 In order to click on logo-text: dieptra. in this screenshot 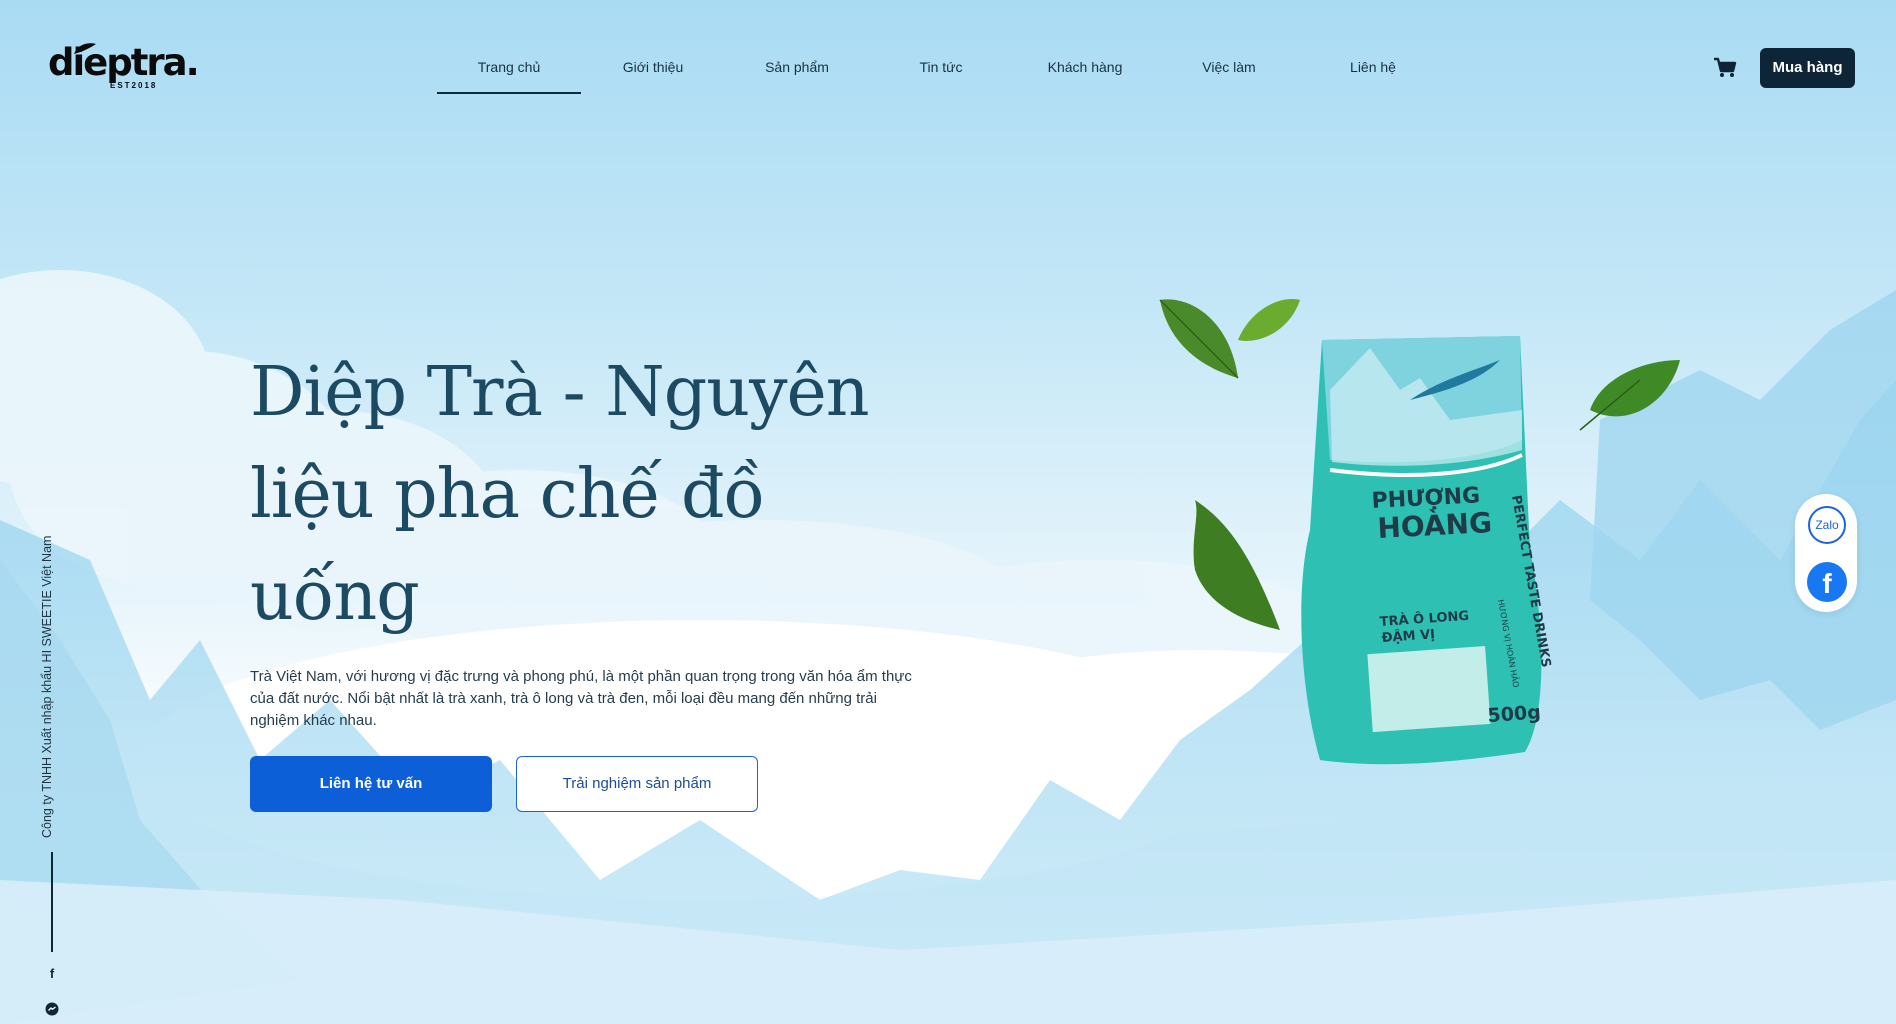, I will do `click(124, 62)`.